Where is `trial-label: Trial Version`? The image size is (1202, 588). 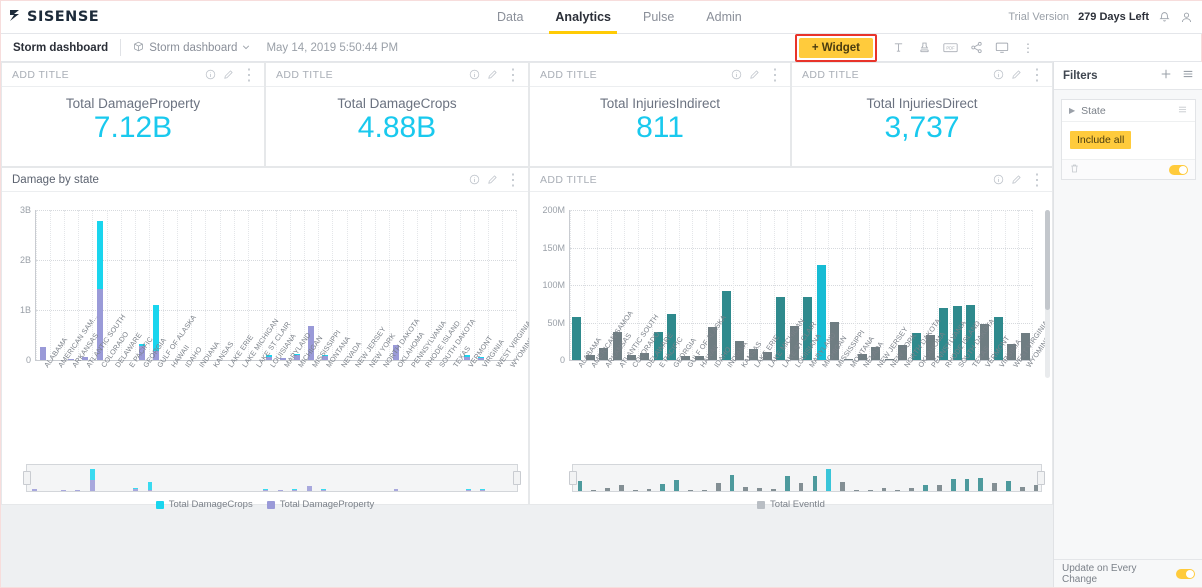
trial-label: Trial Version is located at coordinates (1039, 17).